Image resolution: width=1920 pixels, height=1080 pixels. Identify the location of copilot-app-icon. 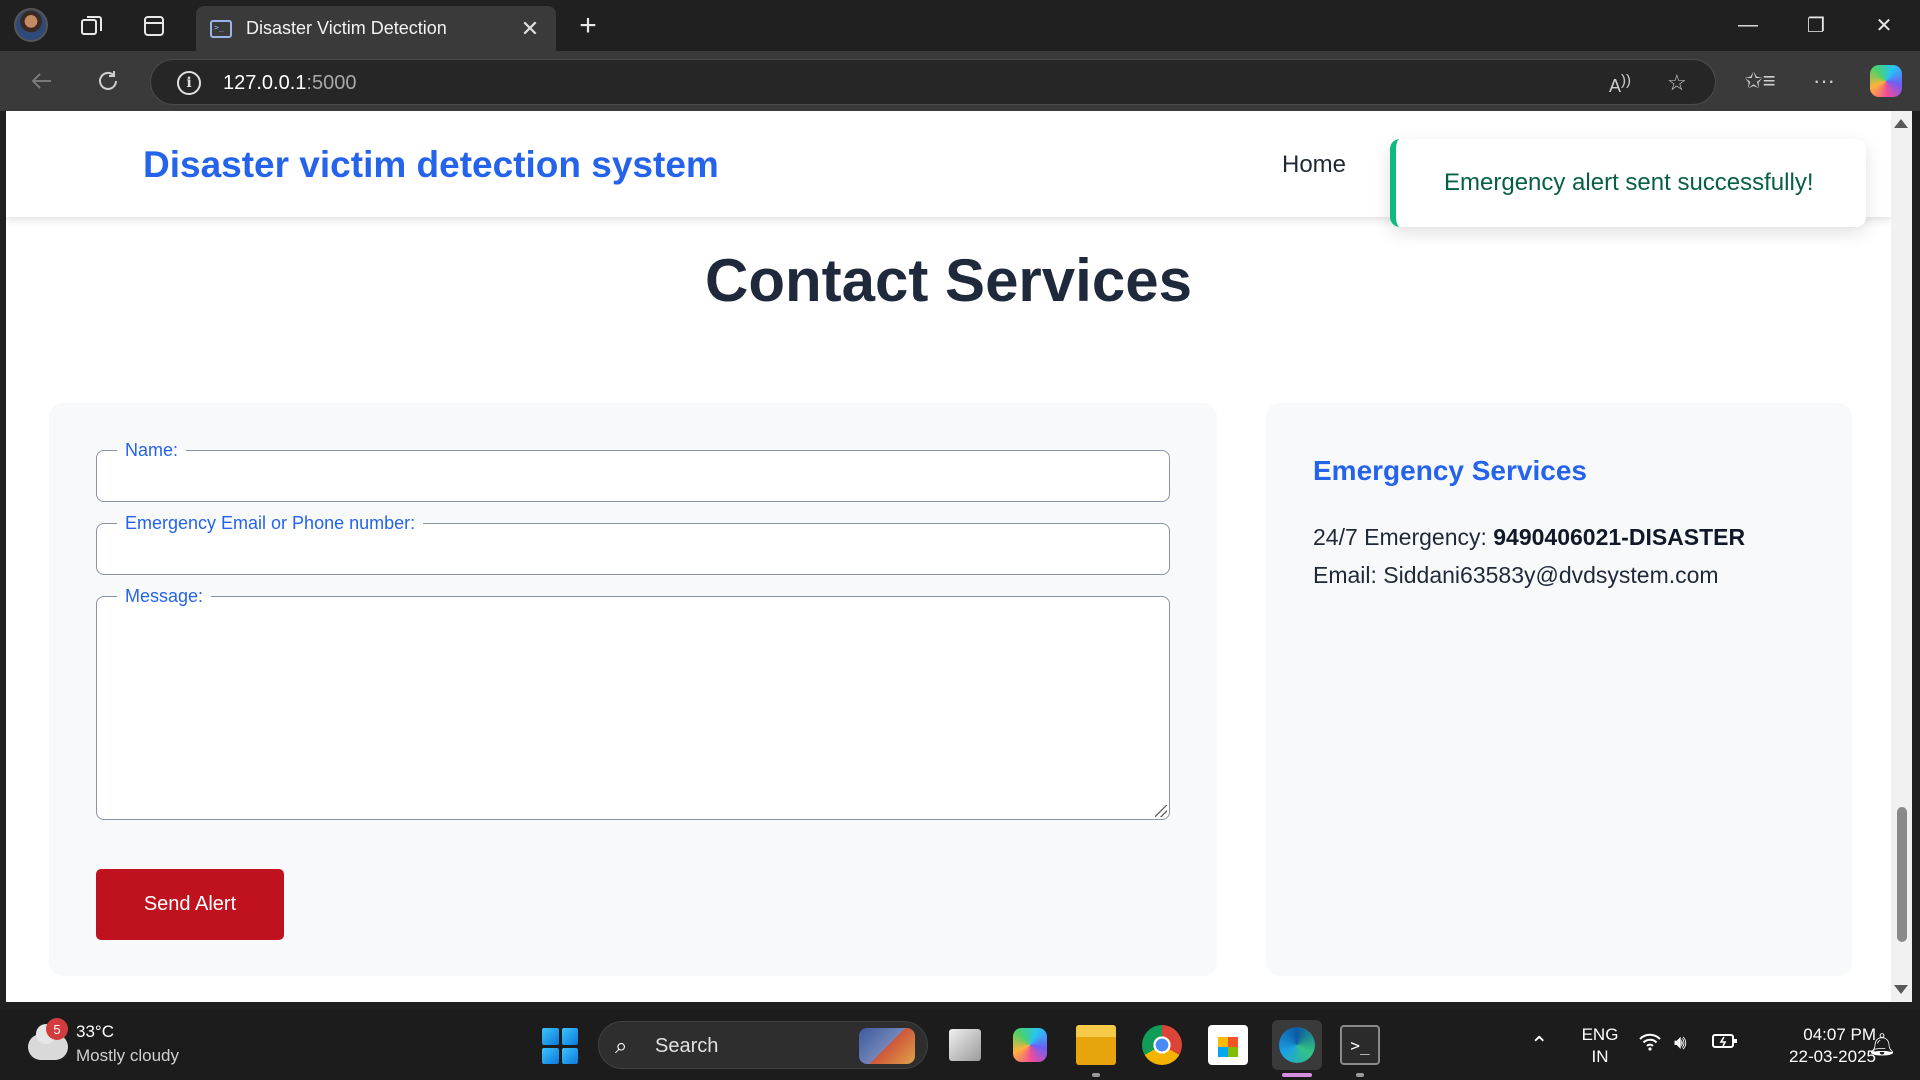
(1030, 1045).